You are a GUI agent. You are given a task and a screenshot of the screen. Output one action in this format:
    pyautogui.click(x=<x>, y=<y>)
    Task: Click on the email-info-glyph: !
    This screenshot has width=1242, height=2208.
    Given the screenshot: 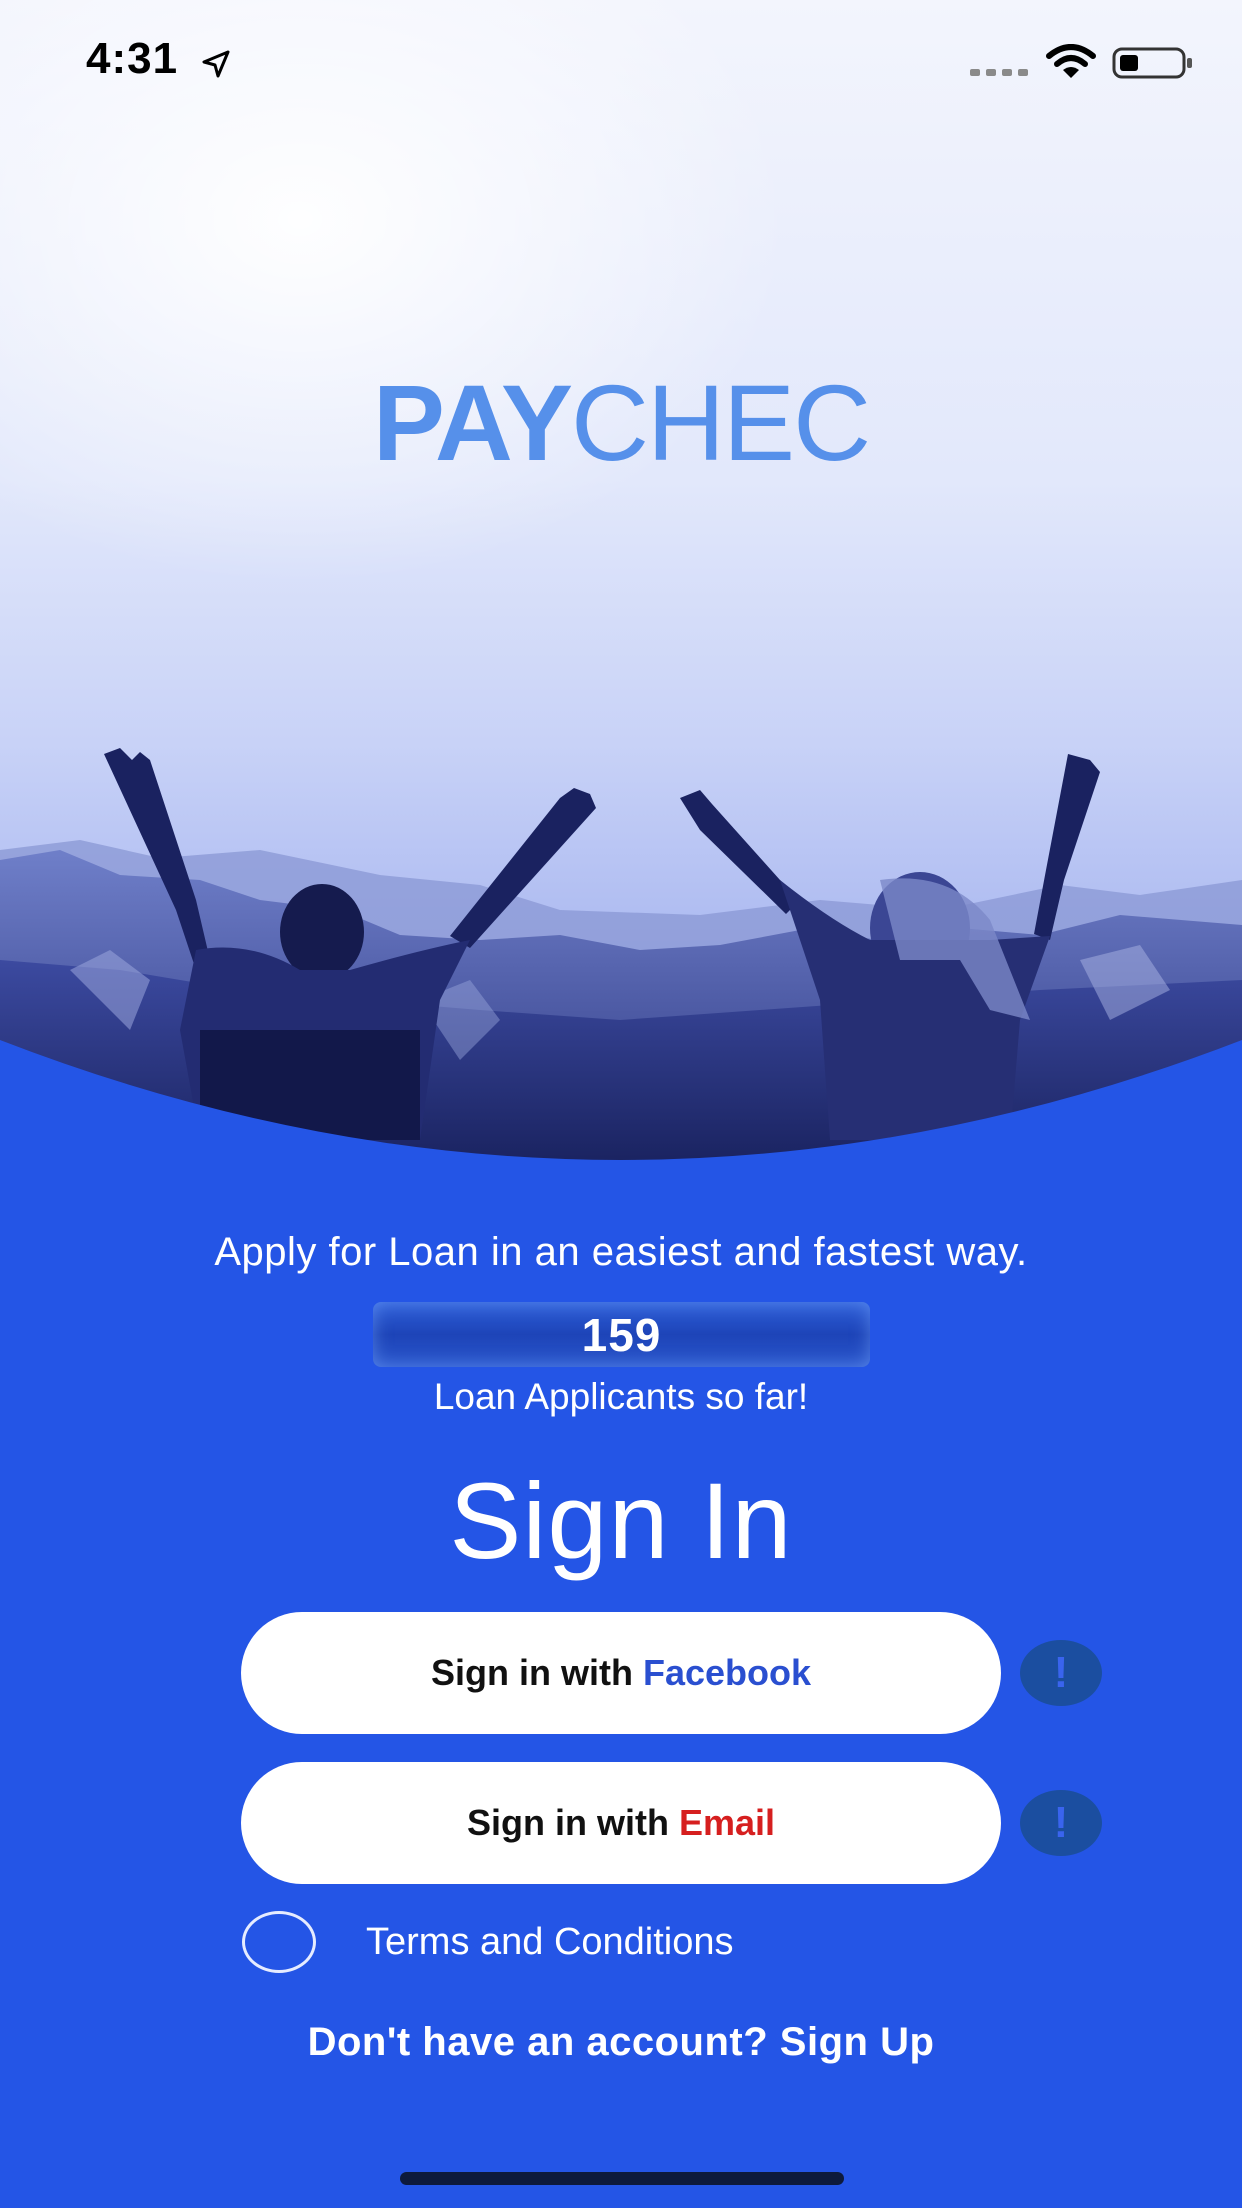 What is the action you would take?
    pyautogui.click(x=1061, y=1822)
    